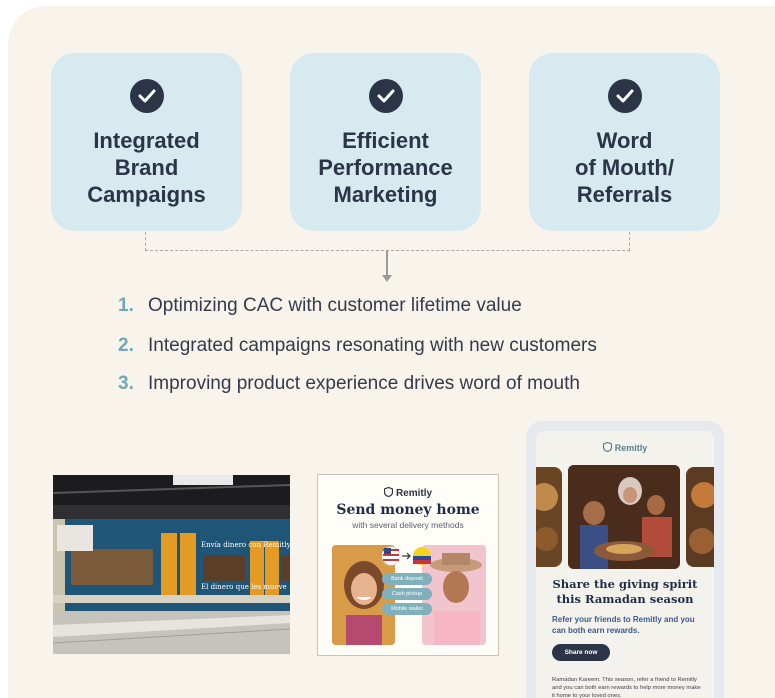 The height and width of the screenshot is (698, 775). What do you see at coordinates (407, 579) in the screenshot?
I see `delivery-option-pill: Bank deposit` at bounding box center [407, 579].